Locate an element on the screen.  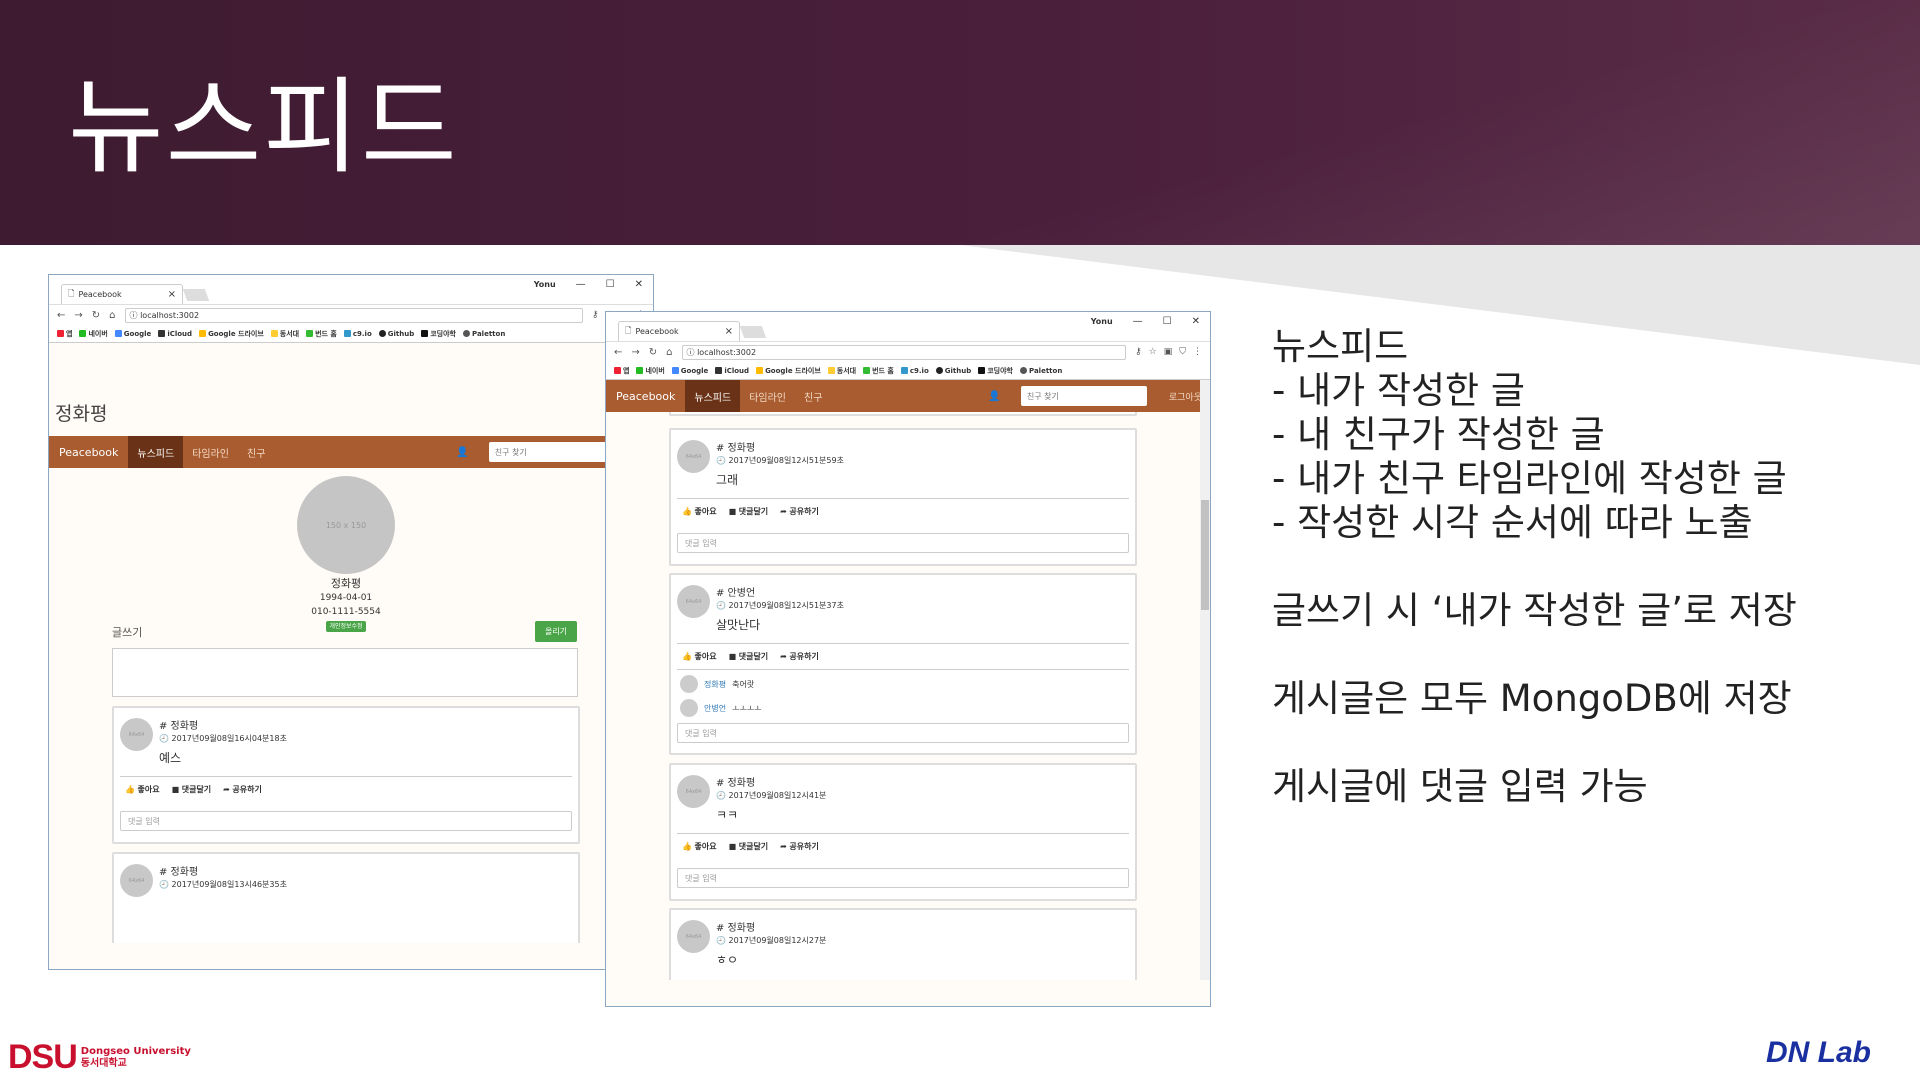
post-time: 🕘 2017년09월08일16시04분18초 is located at coordinates (223, 738).